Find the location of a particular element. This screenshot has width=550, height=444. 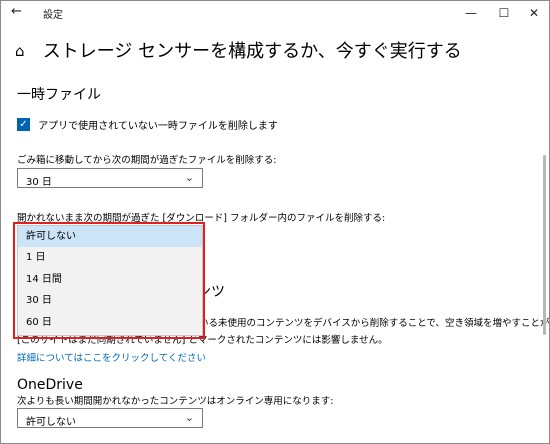

dropdown-option-never: 許可しない is located at coordinates (110, 237).